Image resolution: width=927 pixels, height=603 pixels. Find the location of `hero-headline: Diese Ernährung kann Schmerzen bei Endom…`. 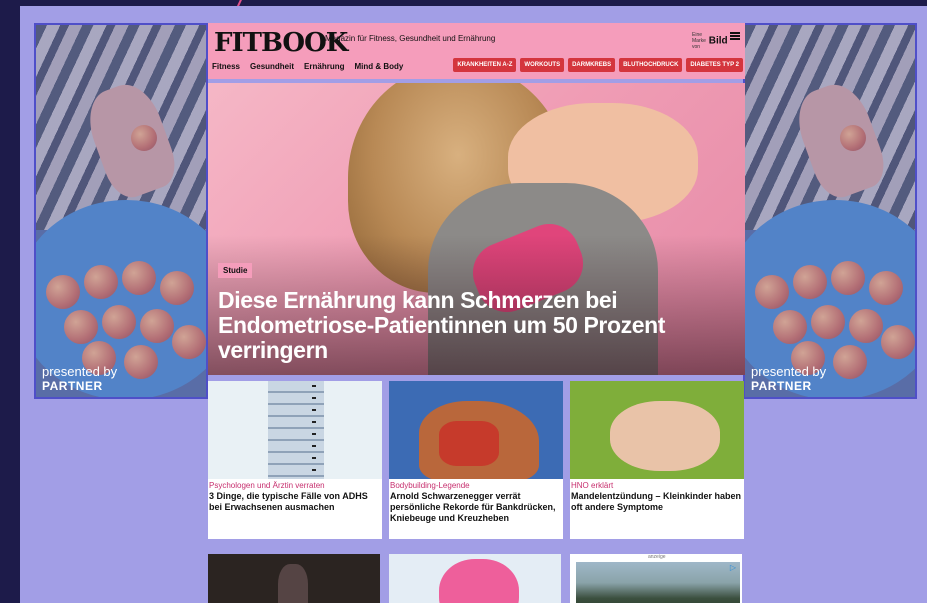

hero-headline: Diese Ernährung kann Schmerzen bei Endom… is located at coordinates (453, 325).